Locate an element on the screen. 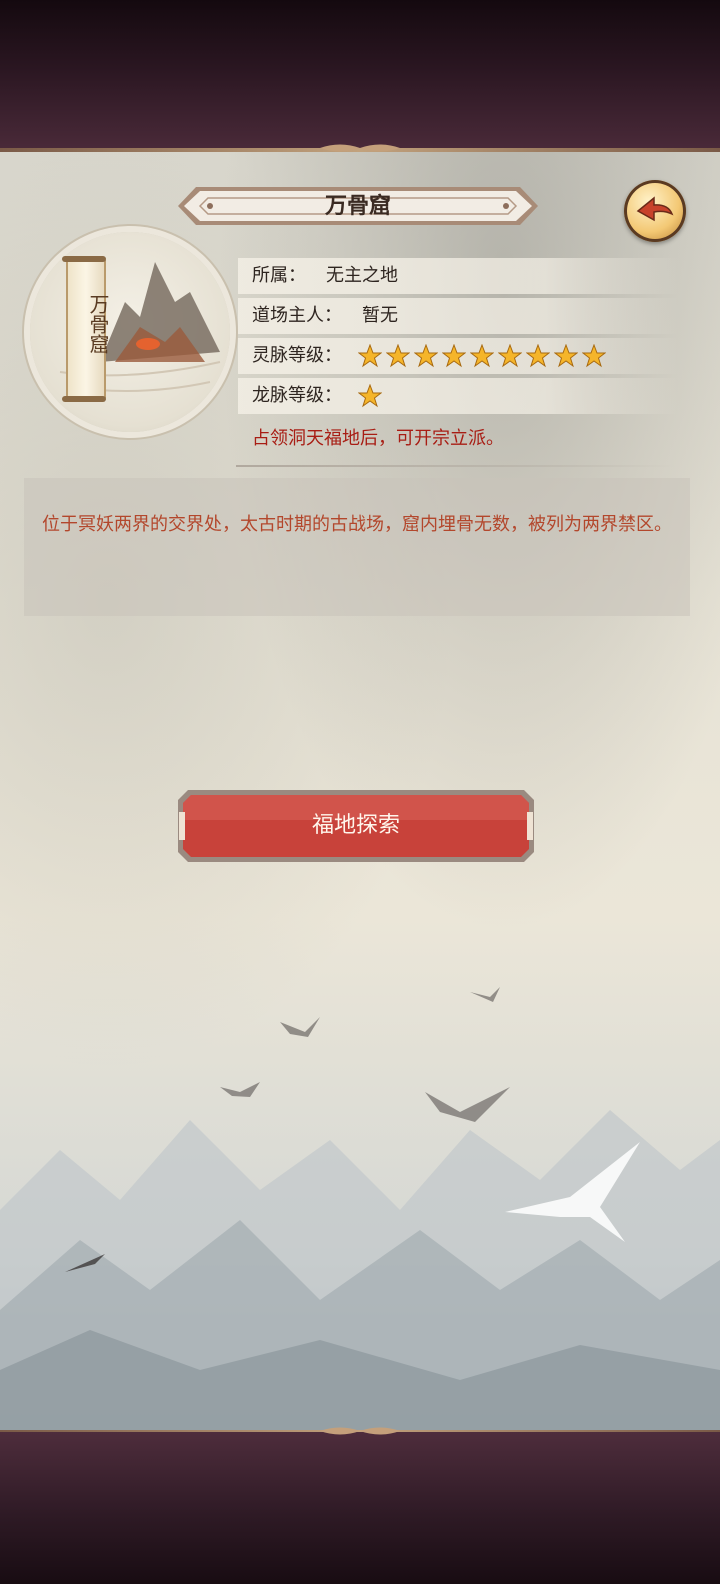 This screenshot has width=720, height=1584. info-row-affiliation: 所属： 无主之地 is located at coordinates (458, 276).